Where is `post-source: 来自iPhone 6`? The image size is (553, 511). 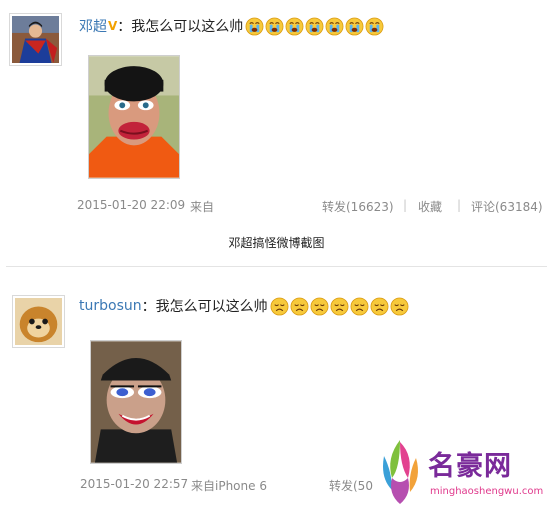
post-source: 来自iPhone 6 is located at coordinates (229, 486).